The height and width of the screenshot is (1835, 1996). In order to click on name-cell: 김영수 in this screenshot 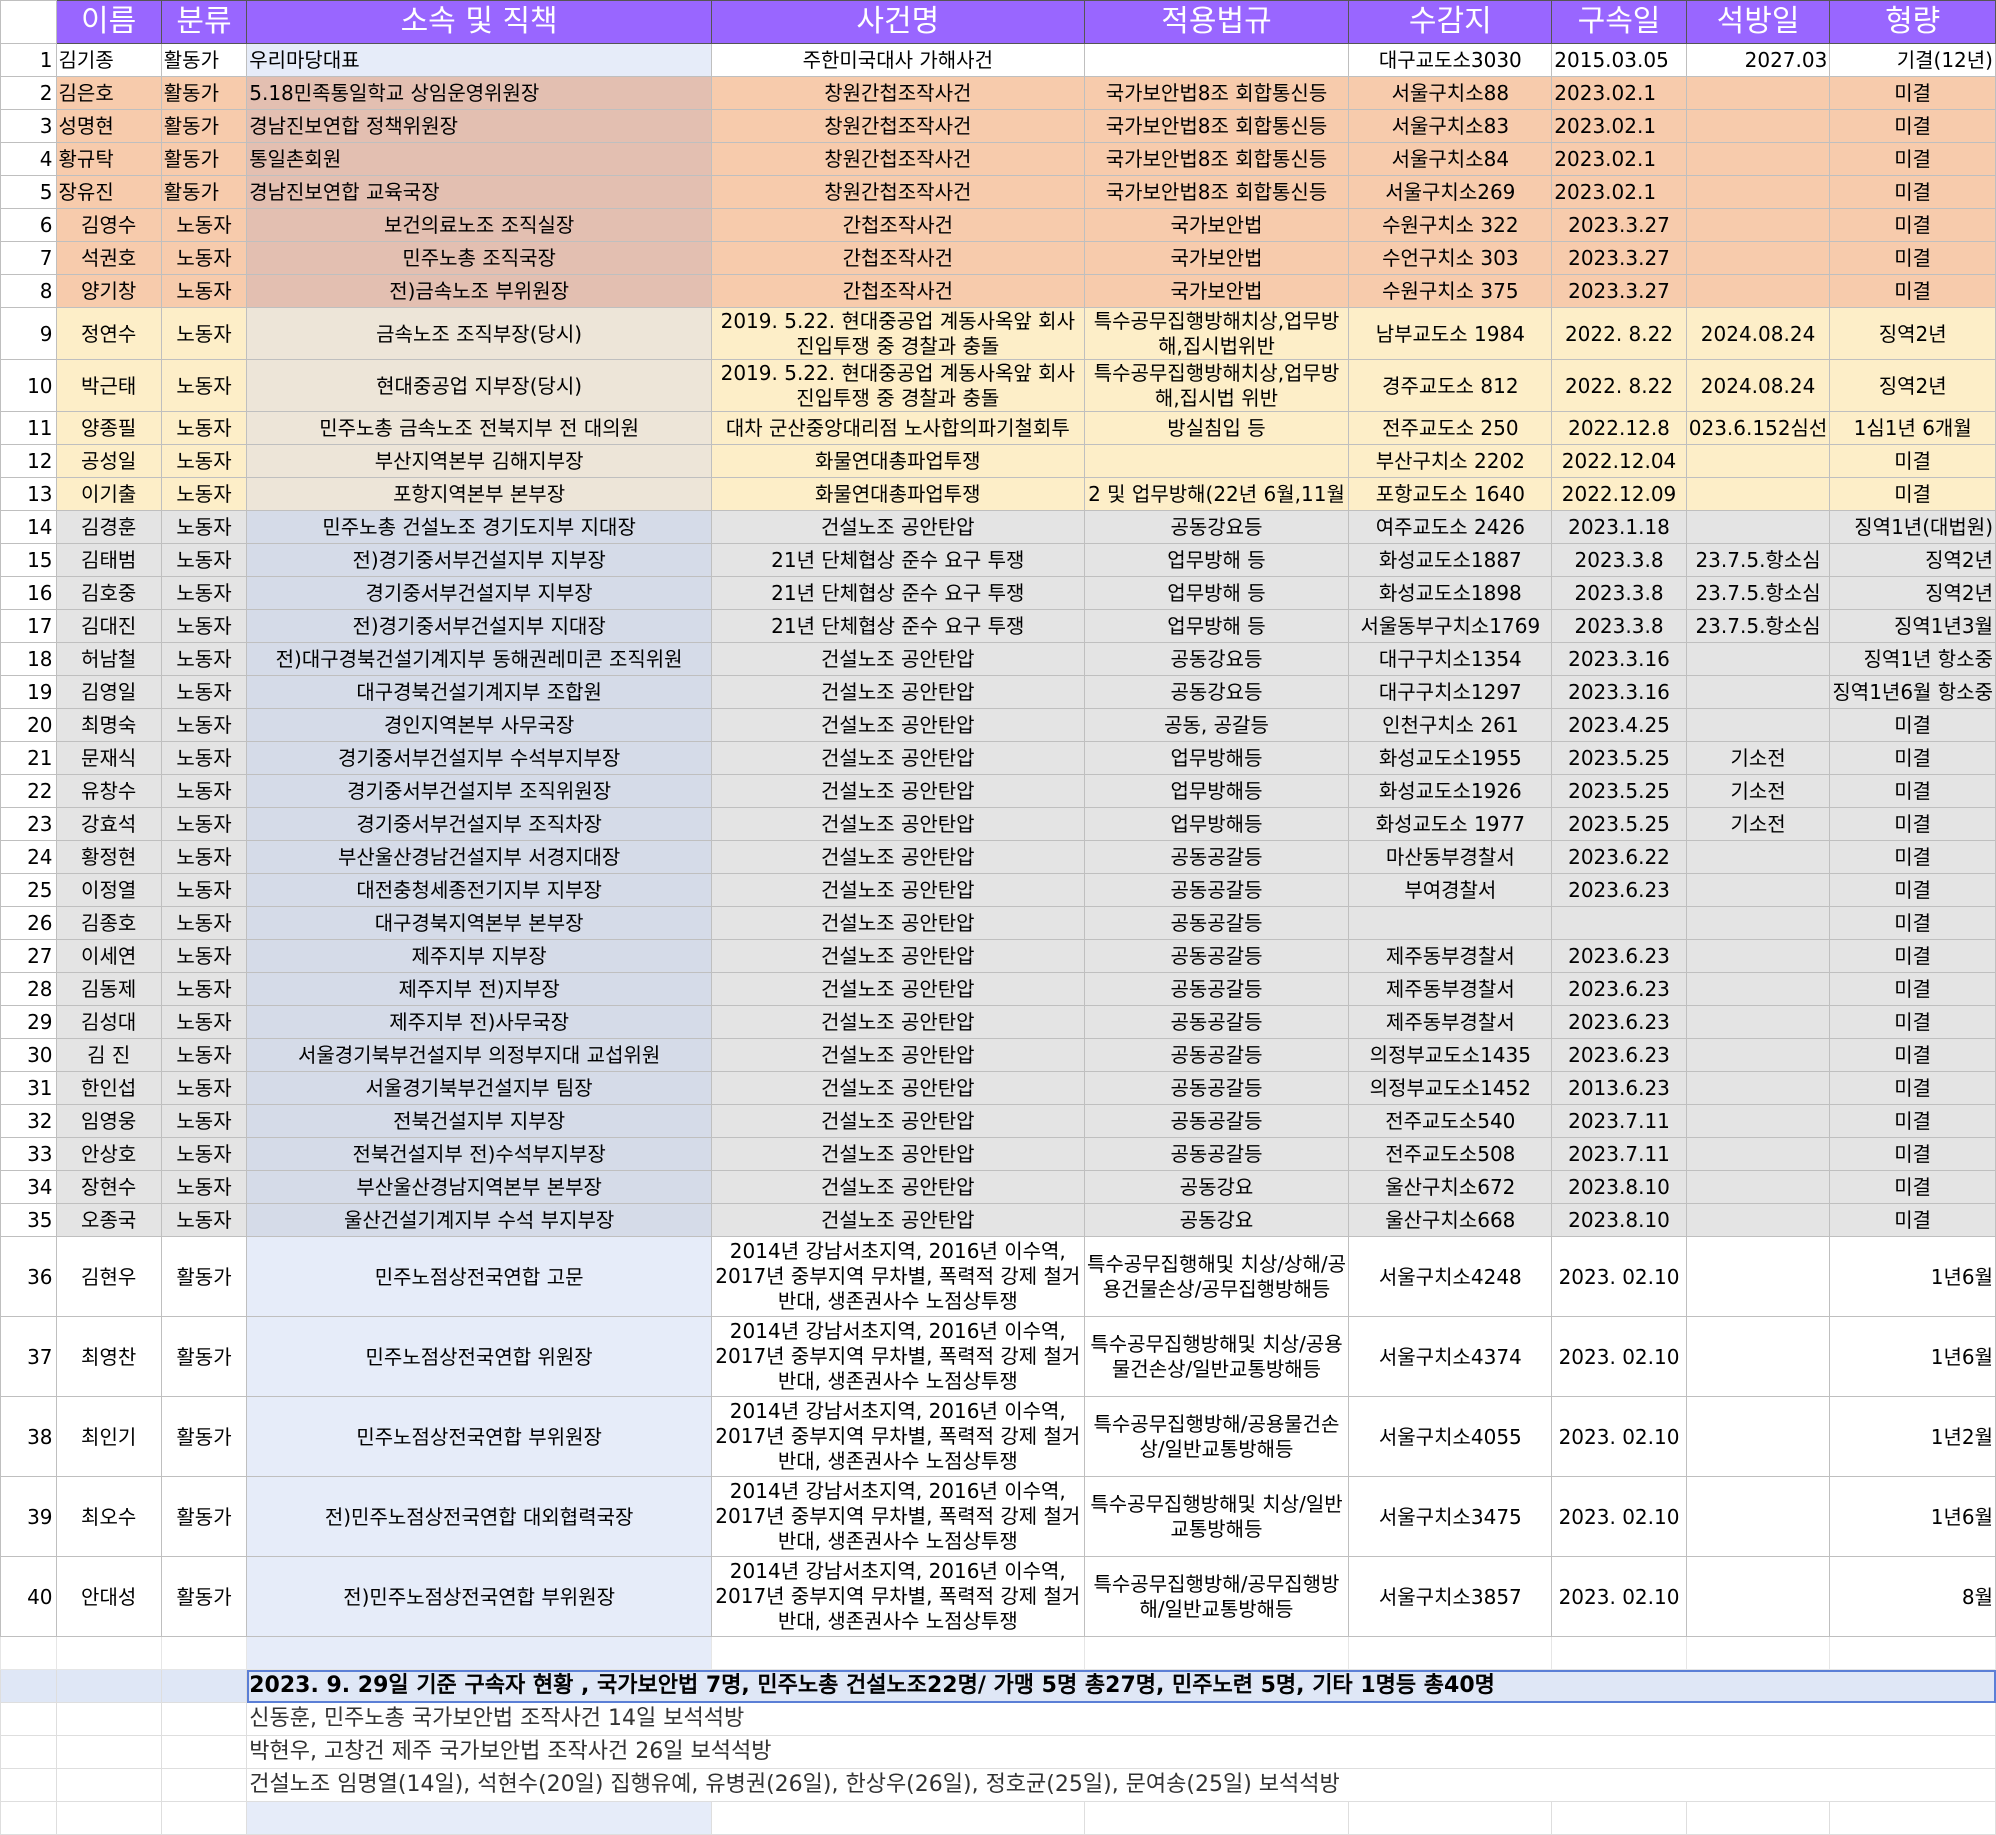, I will do `click(108, 225)`.